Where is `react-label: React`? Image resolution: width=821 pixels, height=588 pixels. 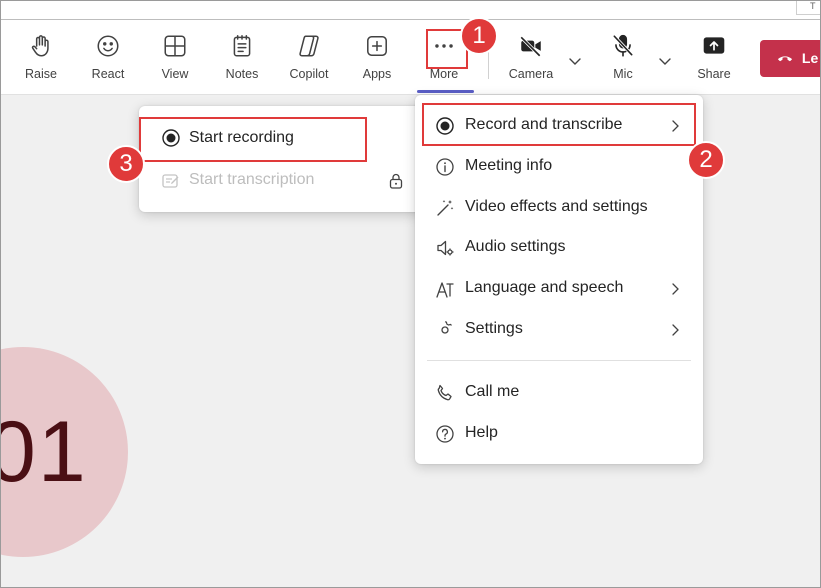
react-label: React is located at coordinates (108, 74).